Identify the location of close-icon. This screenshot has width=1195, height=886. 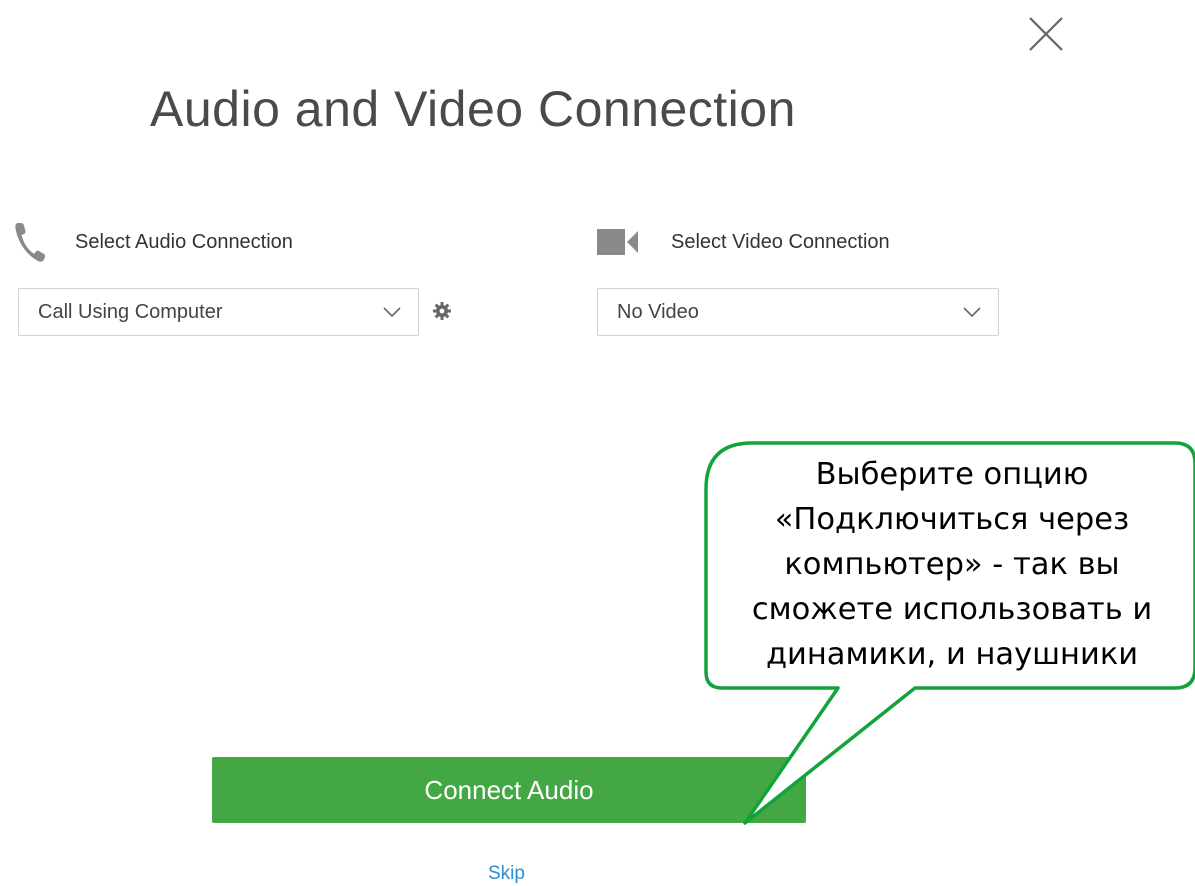
(1046, 34).